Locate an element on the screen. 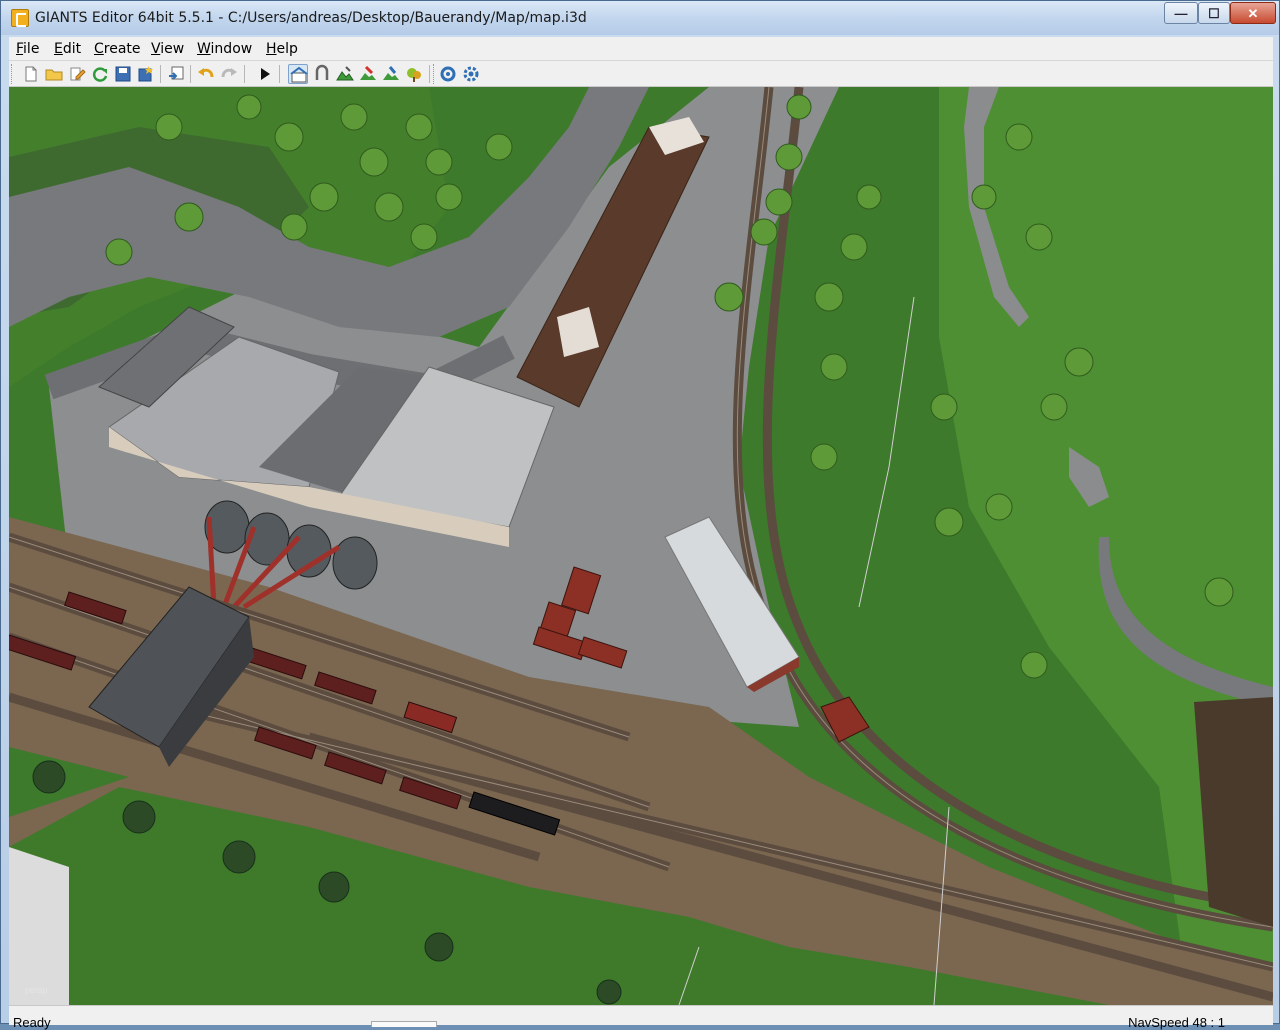  open-folder-icon is located at coordinates (54, 75).